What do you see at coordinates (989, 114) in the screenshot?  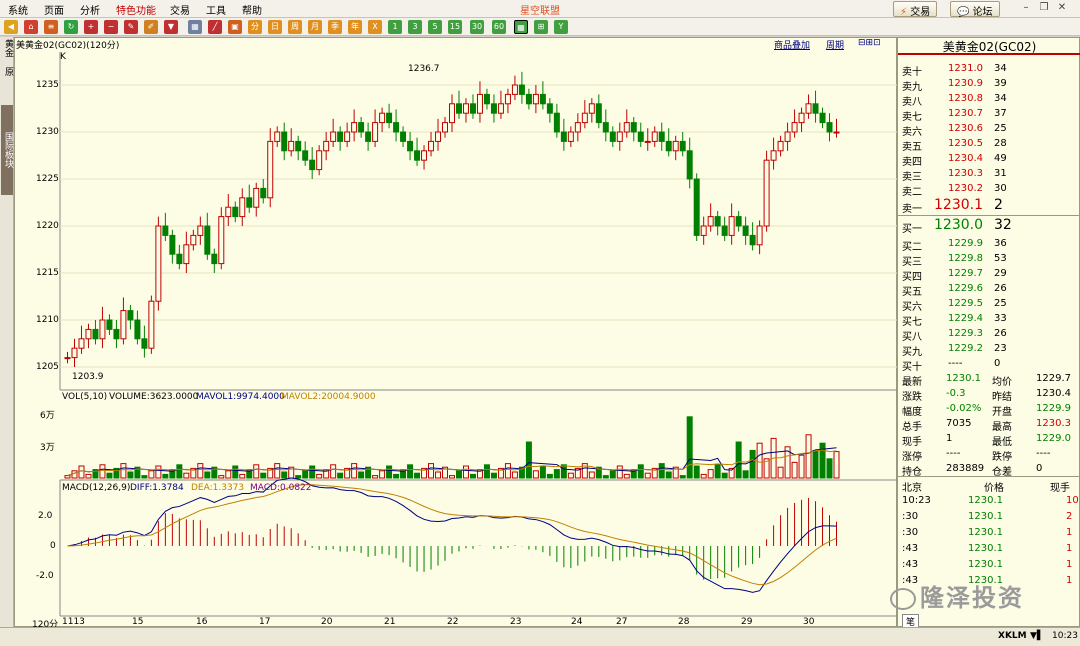 I see `sell-row: 卖七 1230.7 37` at bounding box center [989, 114].